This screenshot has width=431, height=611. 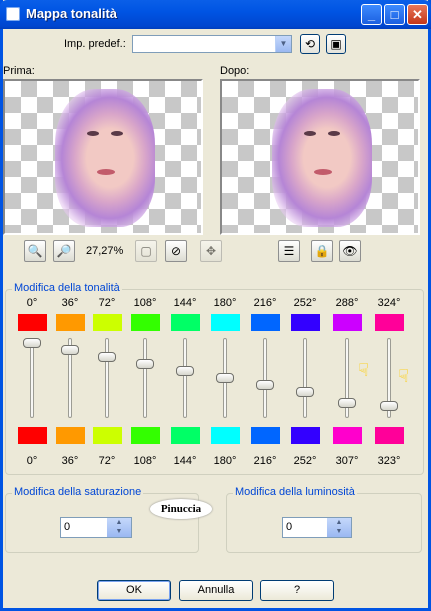 I want to click on luminosity-value: 0, so click(x=289, y=527).